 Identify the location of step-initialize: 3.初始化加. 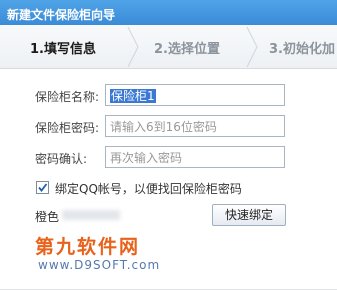
(302, 49).